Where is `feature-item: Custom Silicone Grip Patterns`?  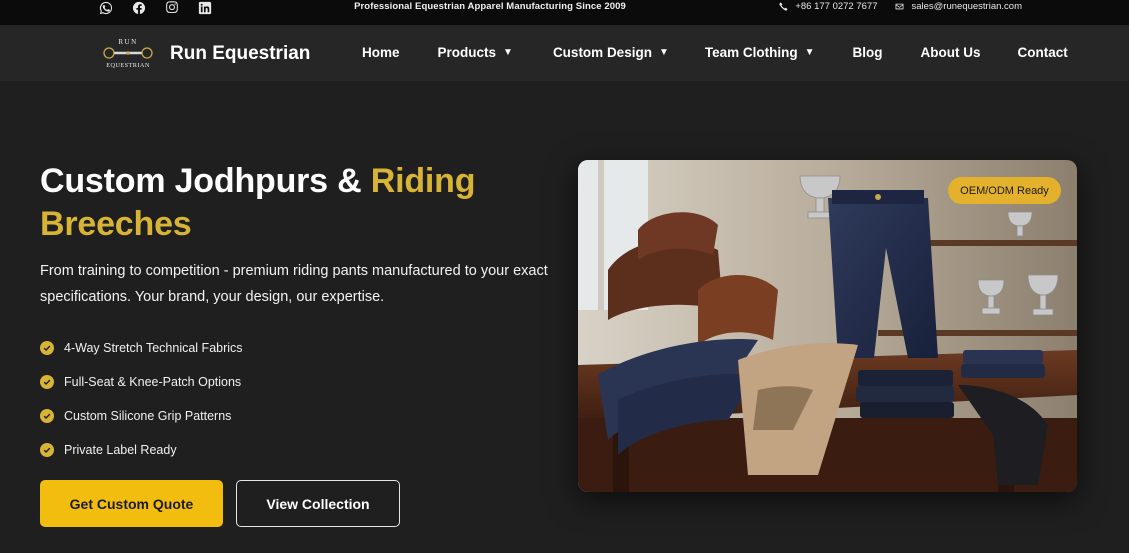
feature-item: Custom Silicone Grip Patterns is located at coordinates (141, 416).